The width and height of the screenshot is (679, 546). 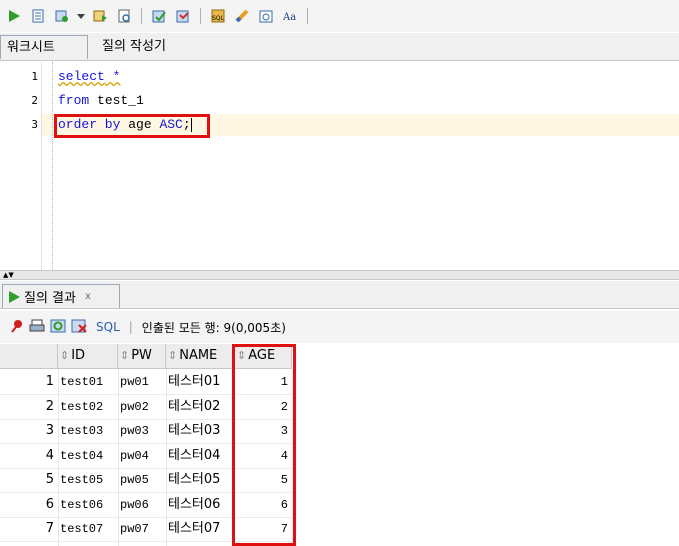 What do you see at coordinates (108, 327) in the screenshot?
I see `sql-link: SQL` at bounding box center [108, 327].